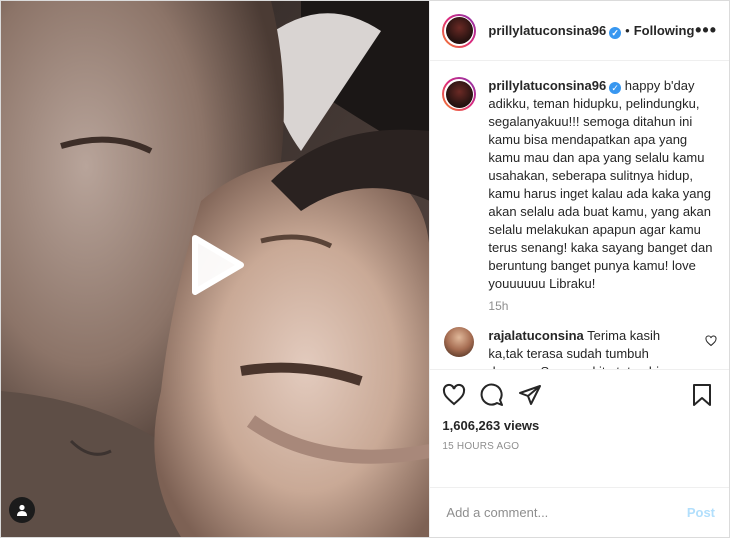 The image size is (730, 538). What do you see at coordinates (556, 512) in the screenshot?
I see `add-comment-input` at bounding box center [556, 512].